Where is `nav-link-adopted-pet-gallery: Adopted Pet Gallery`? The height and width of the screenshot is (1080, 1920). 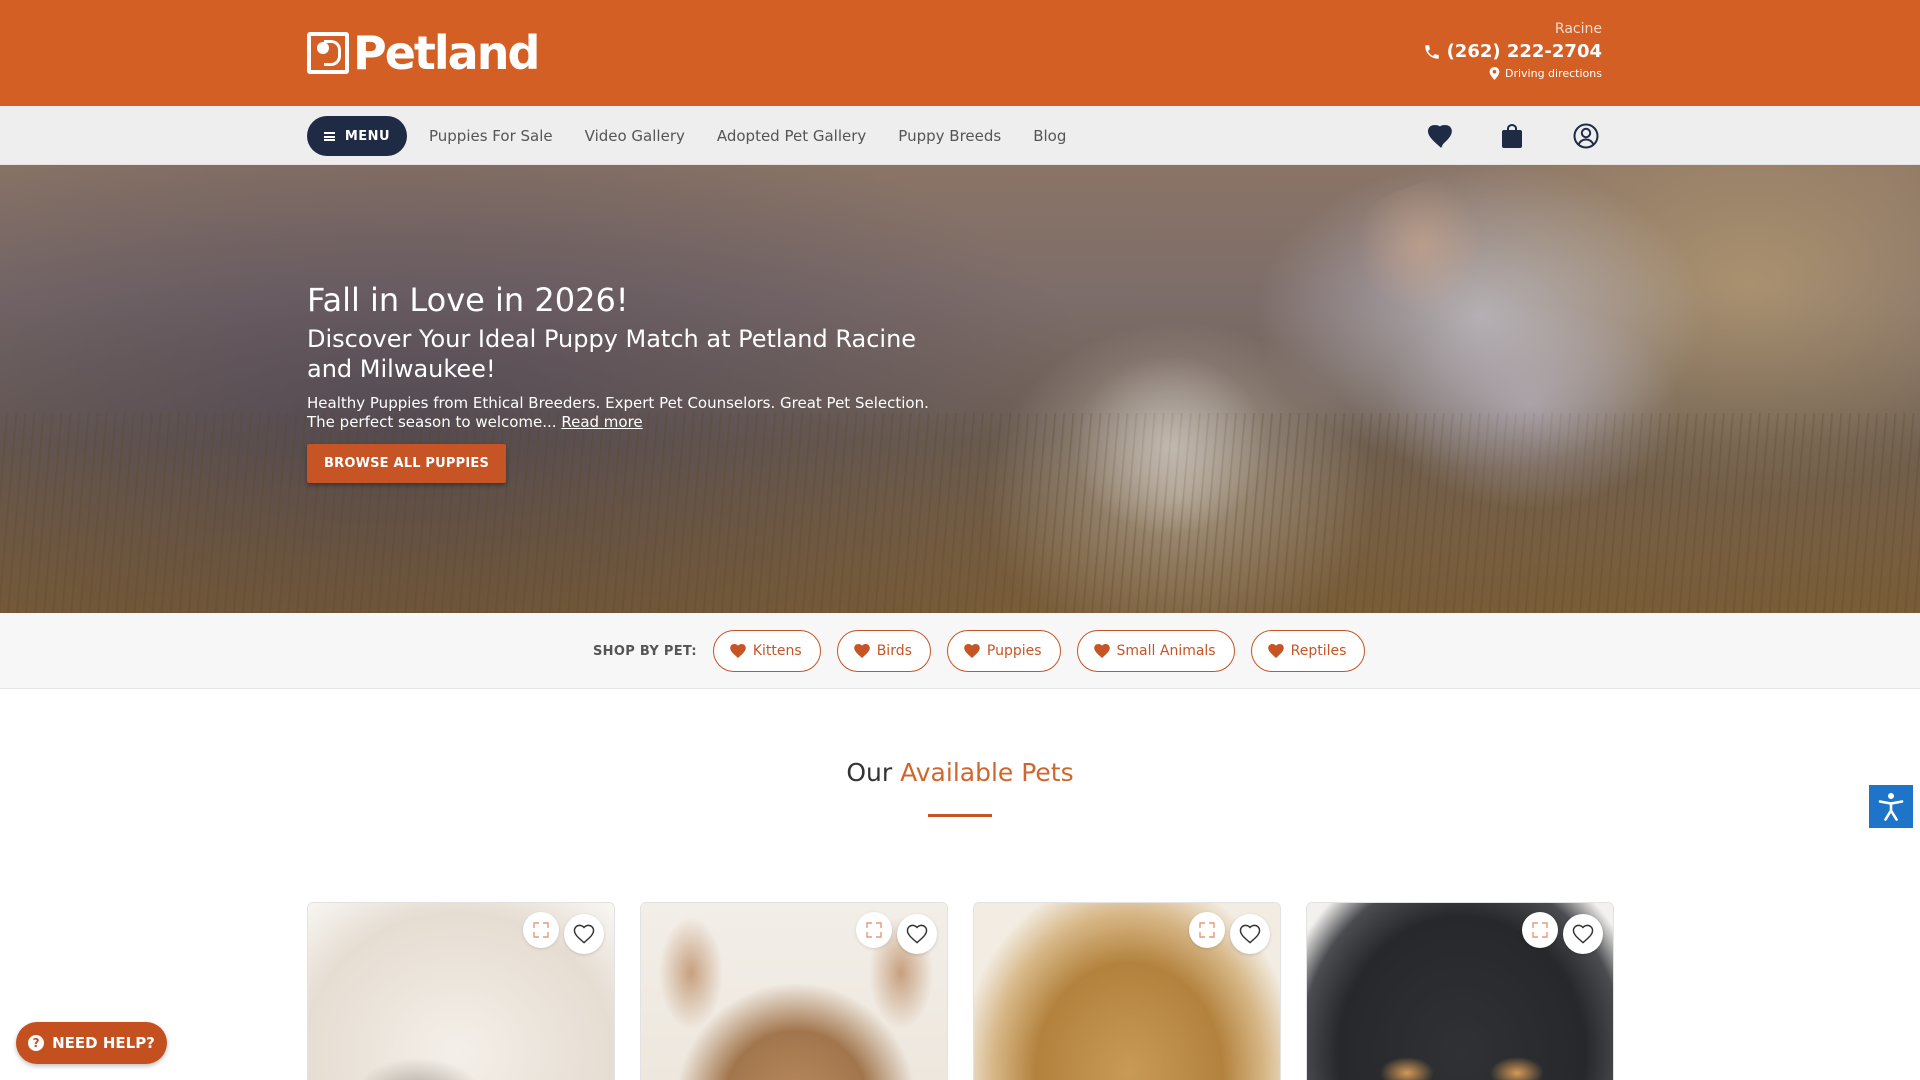
nav-link-adopted-pet-gallery: Adopted Pet Gallery is located at coordinates (791, 136).